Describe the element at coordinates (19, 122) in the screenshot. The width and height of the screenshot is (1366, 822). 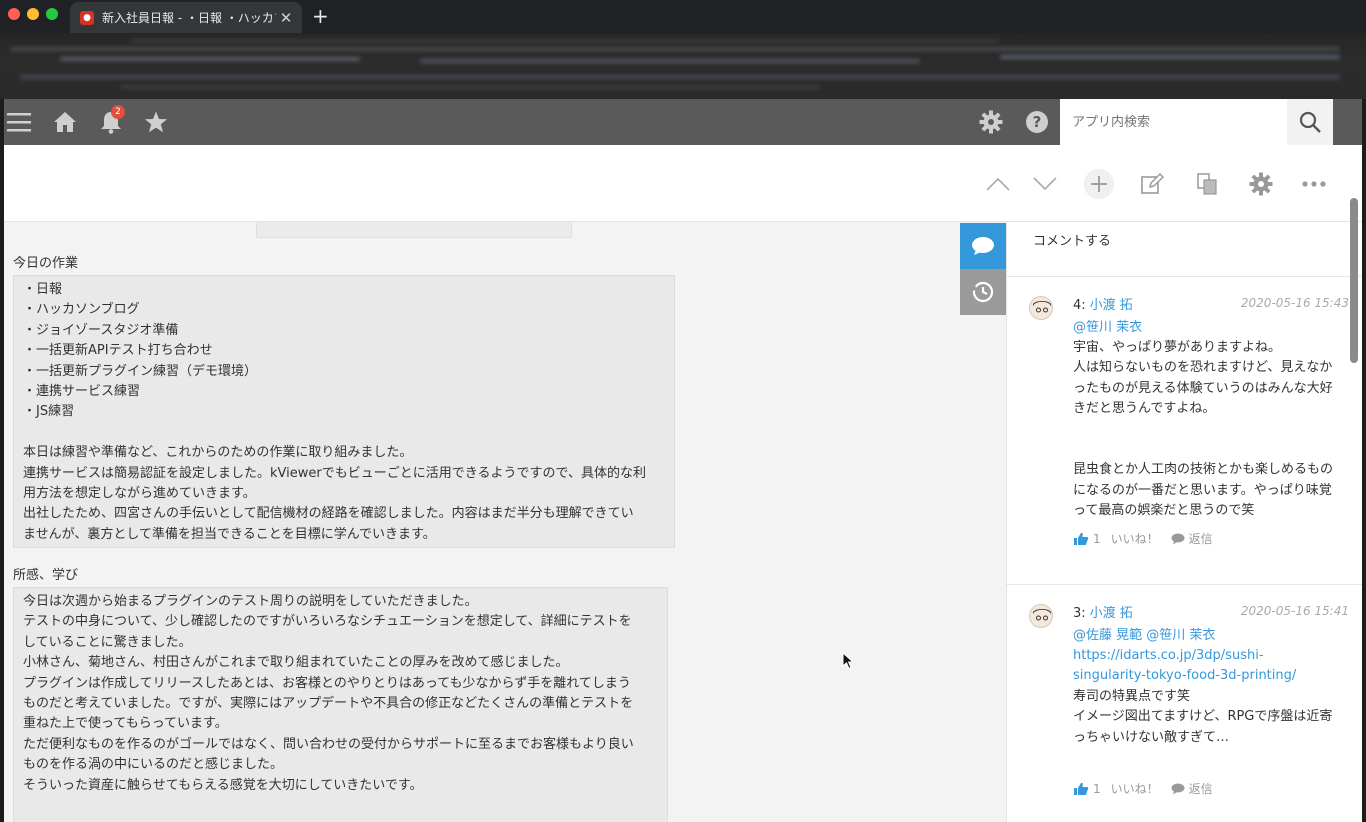
I see `menu-icon` at that location.